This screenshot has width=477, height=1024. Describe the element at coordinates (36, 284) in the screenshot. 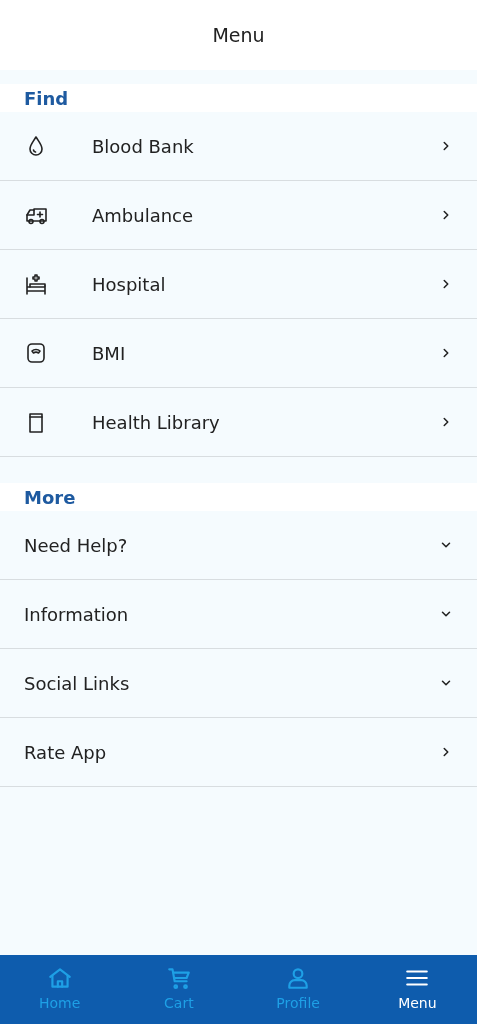

I see `hospital-bed-icon` at that location.